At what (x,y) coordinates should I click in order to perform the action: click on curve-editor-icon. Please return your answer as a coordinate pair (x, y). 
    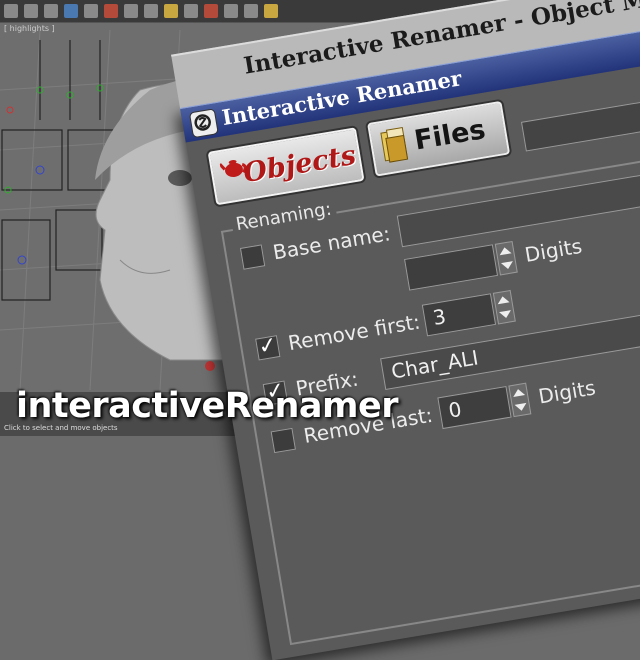
    Looking at the image, I should click on (231, 11).